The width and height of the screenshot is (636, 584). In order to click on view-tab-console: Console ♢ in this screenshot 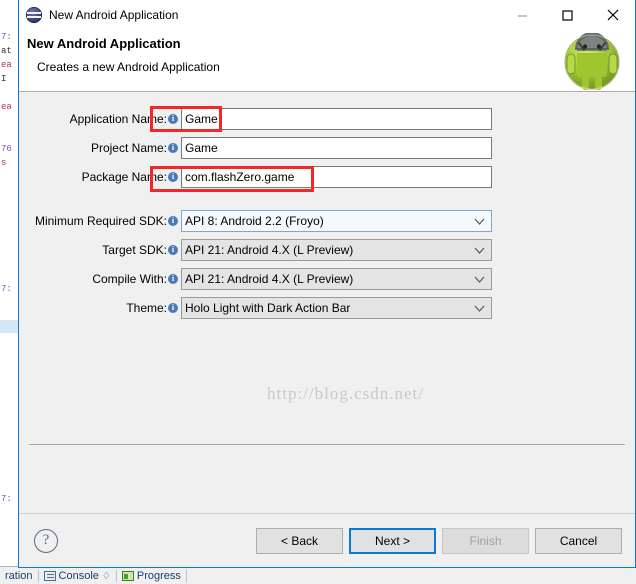, I will do `click(77, 576)`.